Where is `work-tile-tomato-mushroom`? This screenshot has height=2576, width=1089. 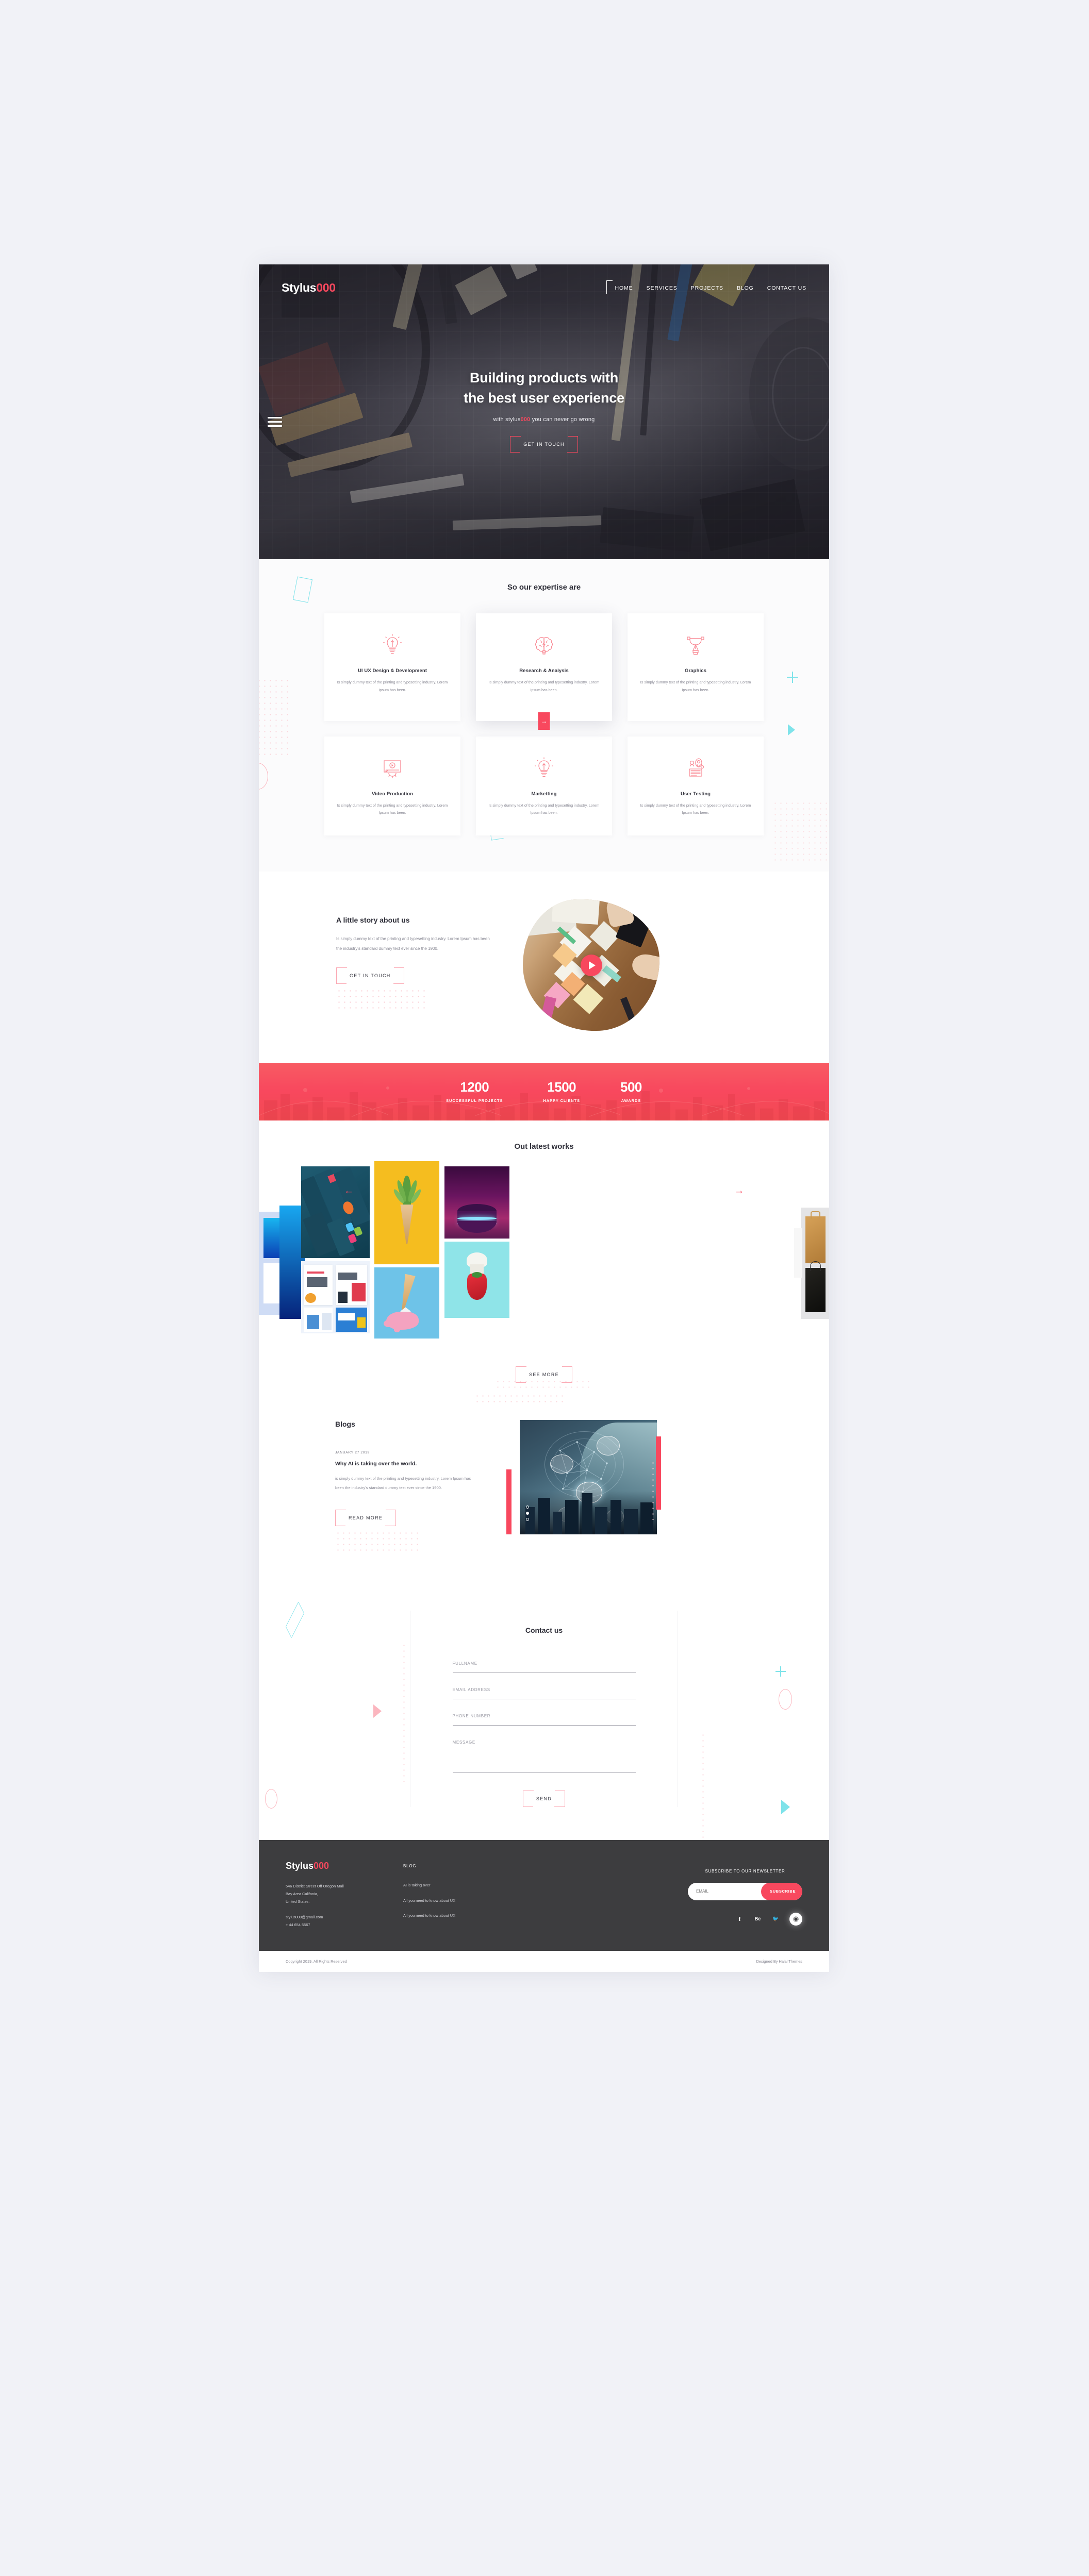 work-tile-tomato-mushroom is located at coordinates (476, 1280).